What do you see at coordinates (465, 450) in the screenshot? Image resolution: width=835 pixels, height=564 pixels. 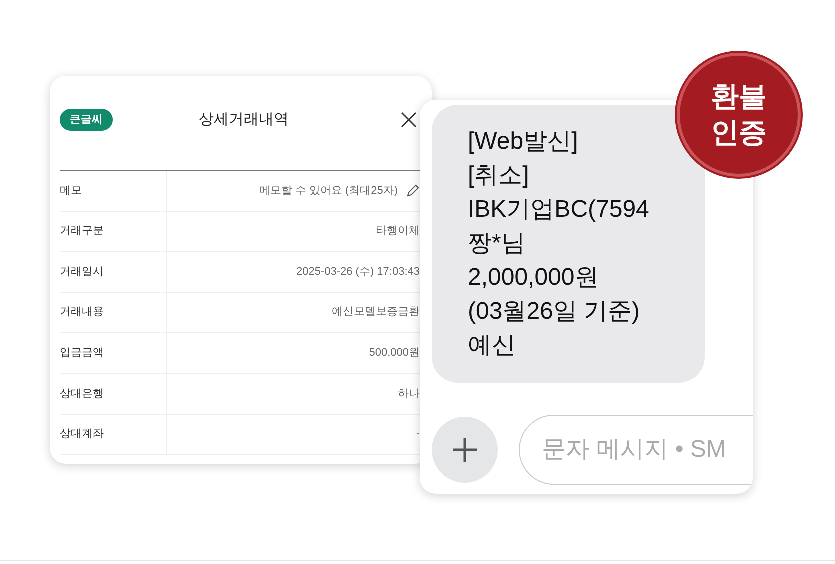 I see `plus-icon` at bounding box center [465, 450].